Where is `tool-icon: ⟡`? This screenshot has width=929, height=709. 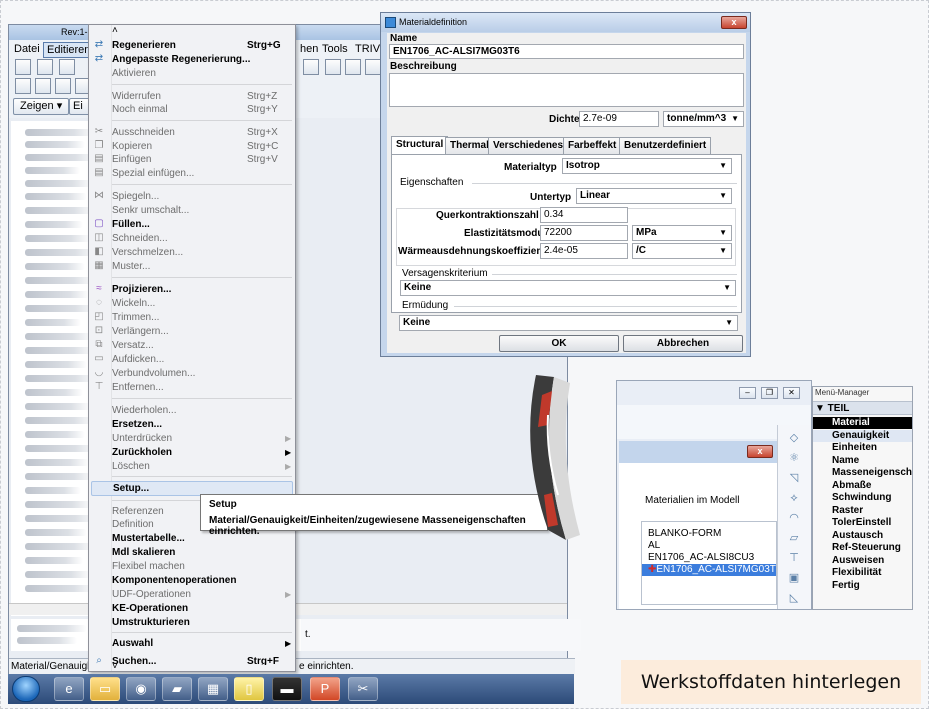
tool-icon: ⟡ is located at coordinates (794, 498).